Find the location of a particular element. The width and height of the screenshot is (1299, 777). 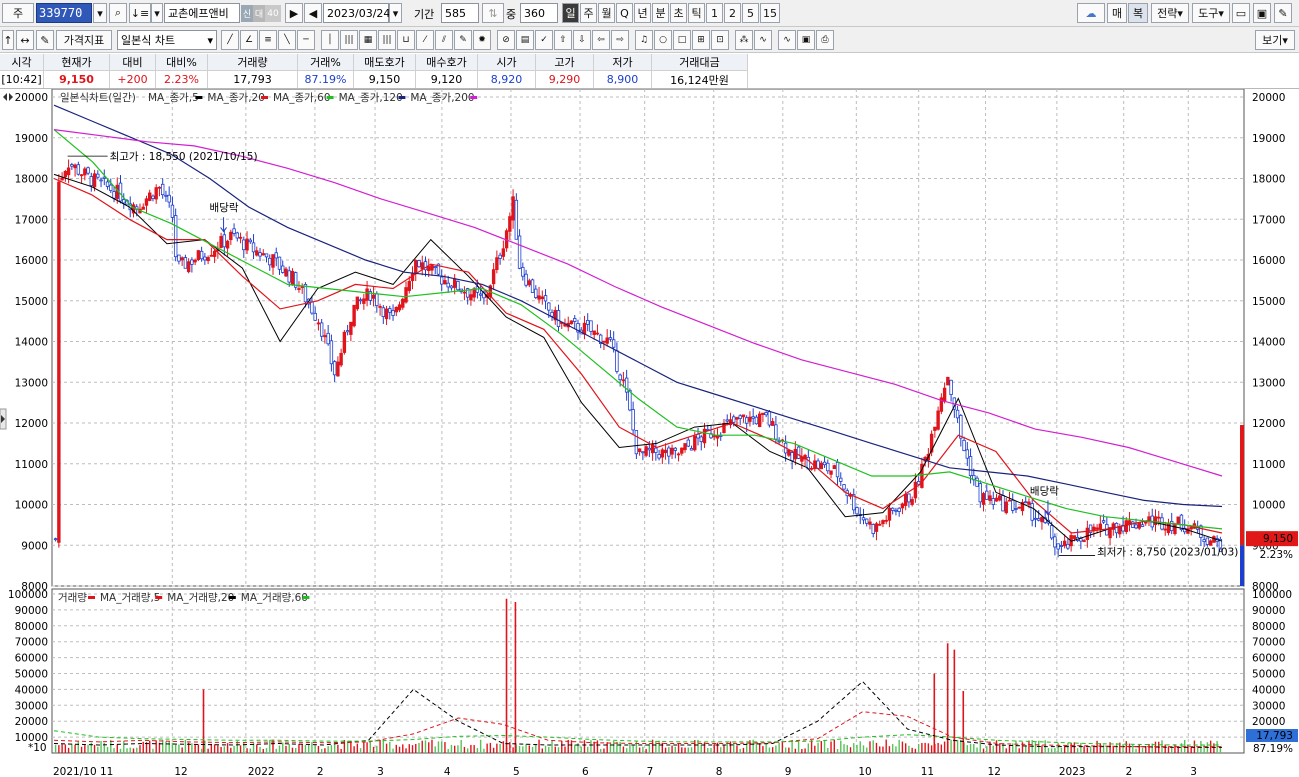

draw-tool-3-icon: ╲ is located at coordinates (287, 40).